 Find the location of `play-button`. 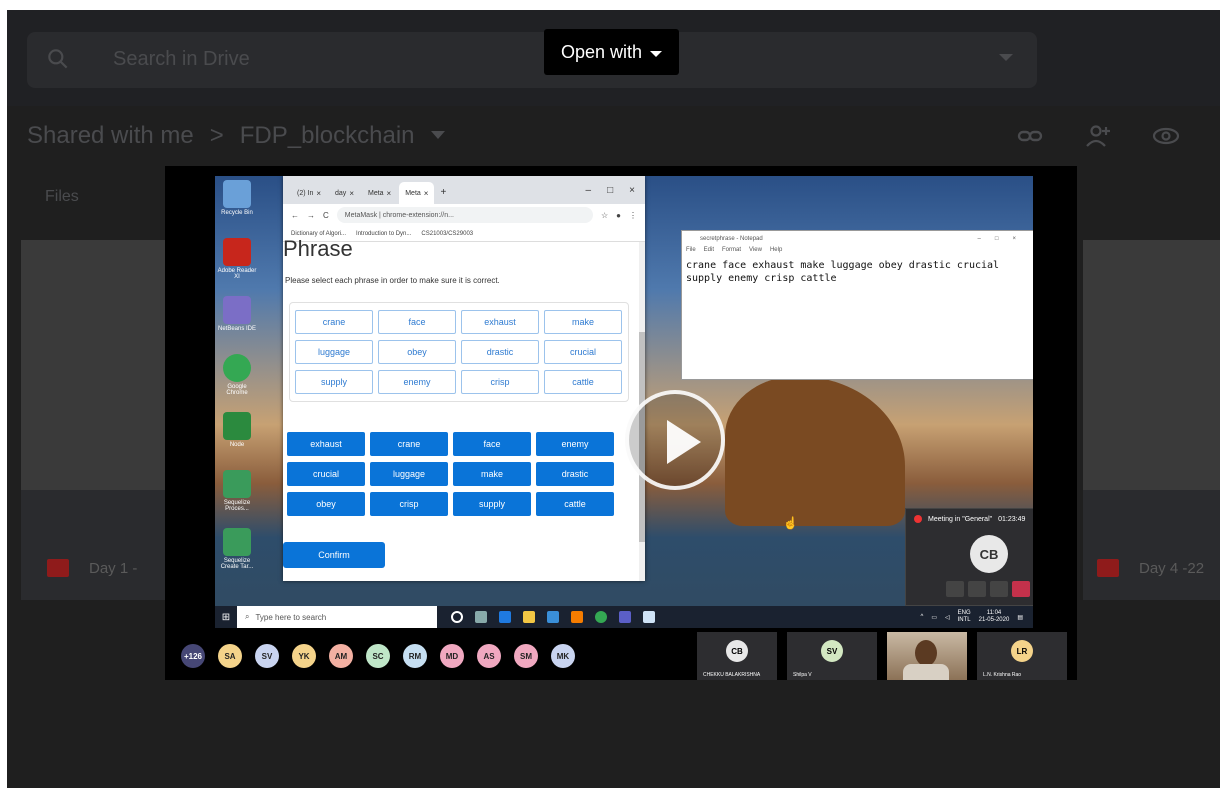

play-button is located at coordinates (675, 440).